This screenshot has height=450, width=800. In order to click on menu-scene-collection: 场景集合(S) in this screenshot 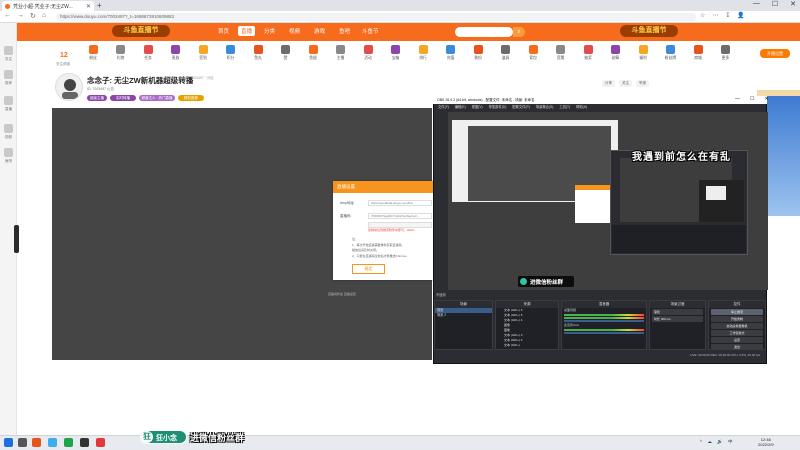, I will do `click(545, 107)`.